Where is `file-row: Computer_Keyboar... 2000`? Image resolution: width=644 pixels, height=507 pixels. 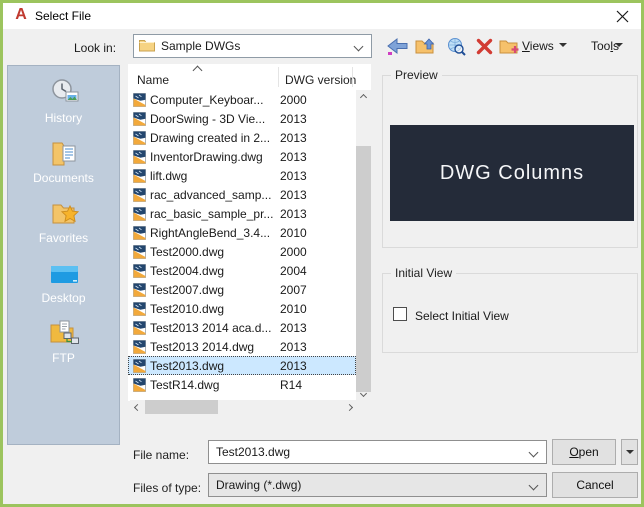
file-row: Computer_Keyboar... 2000 is located at coordinates (242, 99).